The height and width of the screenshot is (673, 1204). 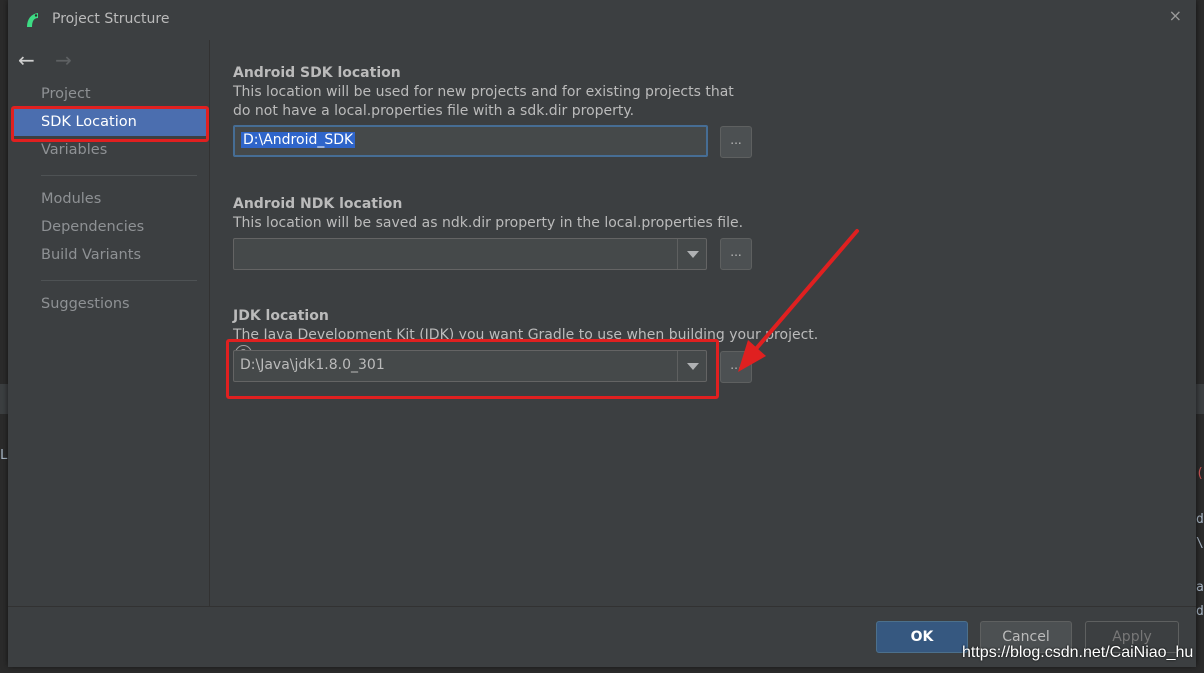 I want to click on close-icon: ×, so click(x=1175, y=15).